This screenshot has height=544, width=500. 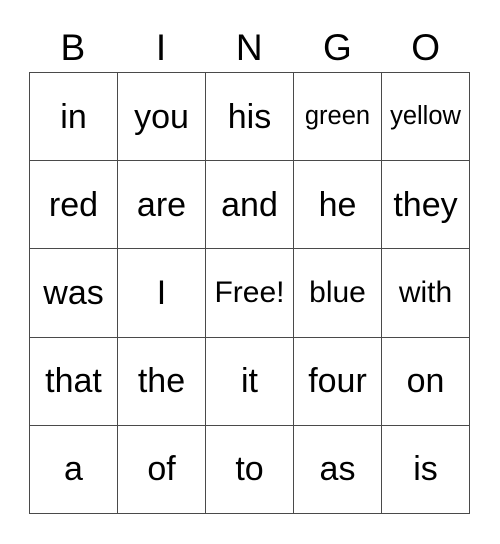 I want to click on bingo-cell: I, so click(x=162, y=293).